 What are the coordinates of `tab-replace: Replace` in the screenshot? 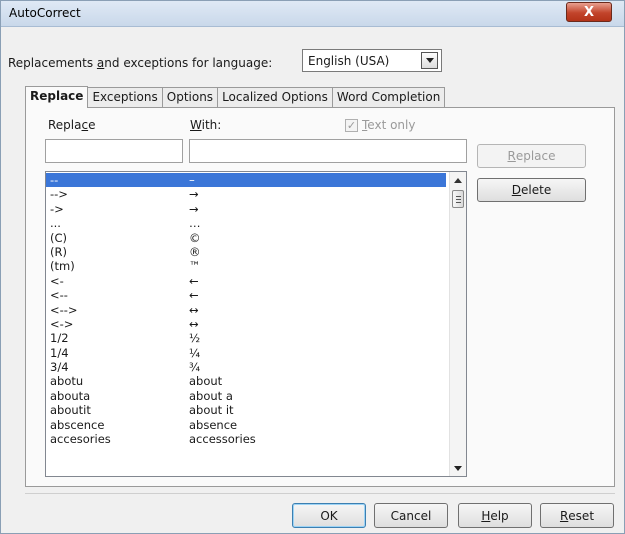 It's located at (57, 97).